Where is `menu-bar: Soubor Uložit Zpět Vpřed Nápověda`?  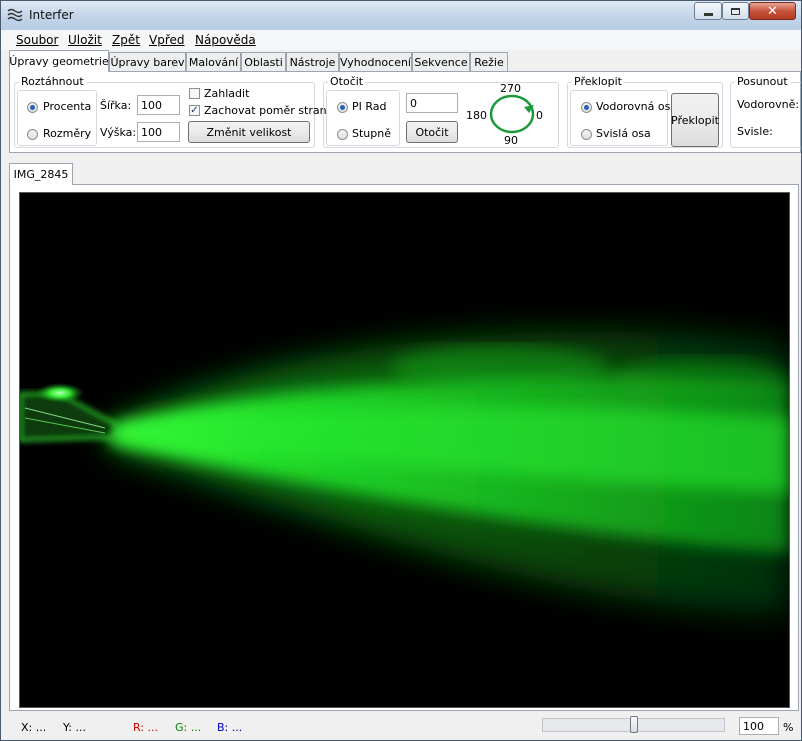 menu-bar: Soubor Uložit Zpět Vpřed Nápověda is located at coordinates (401, 40).